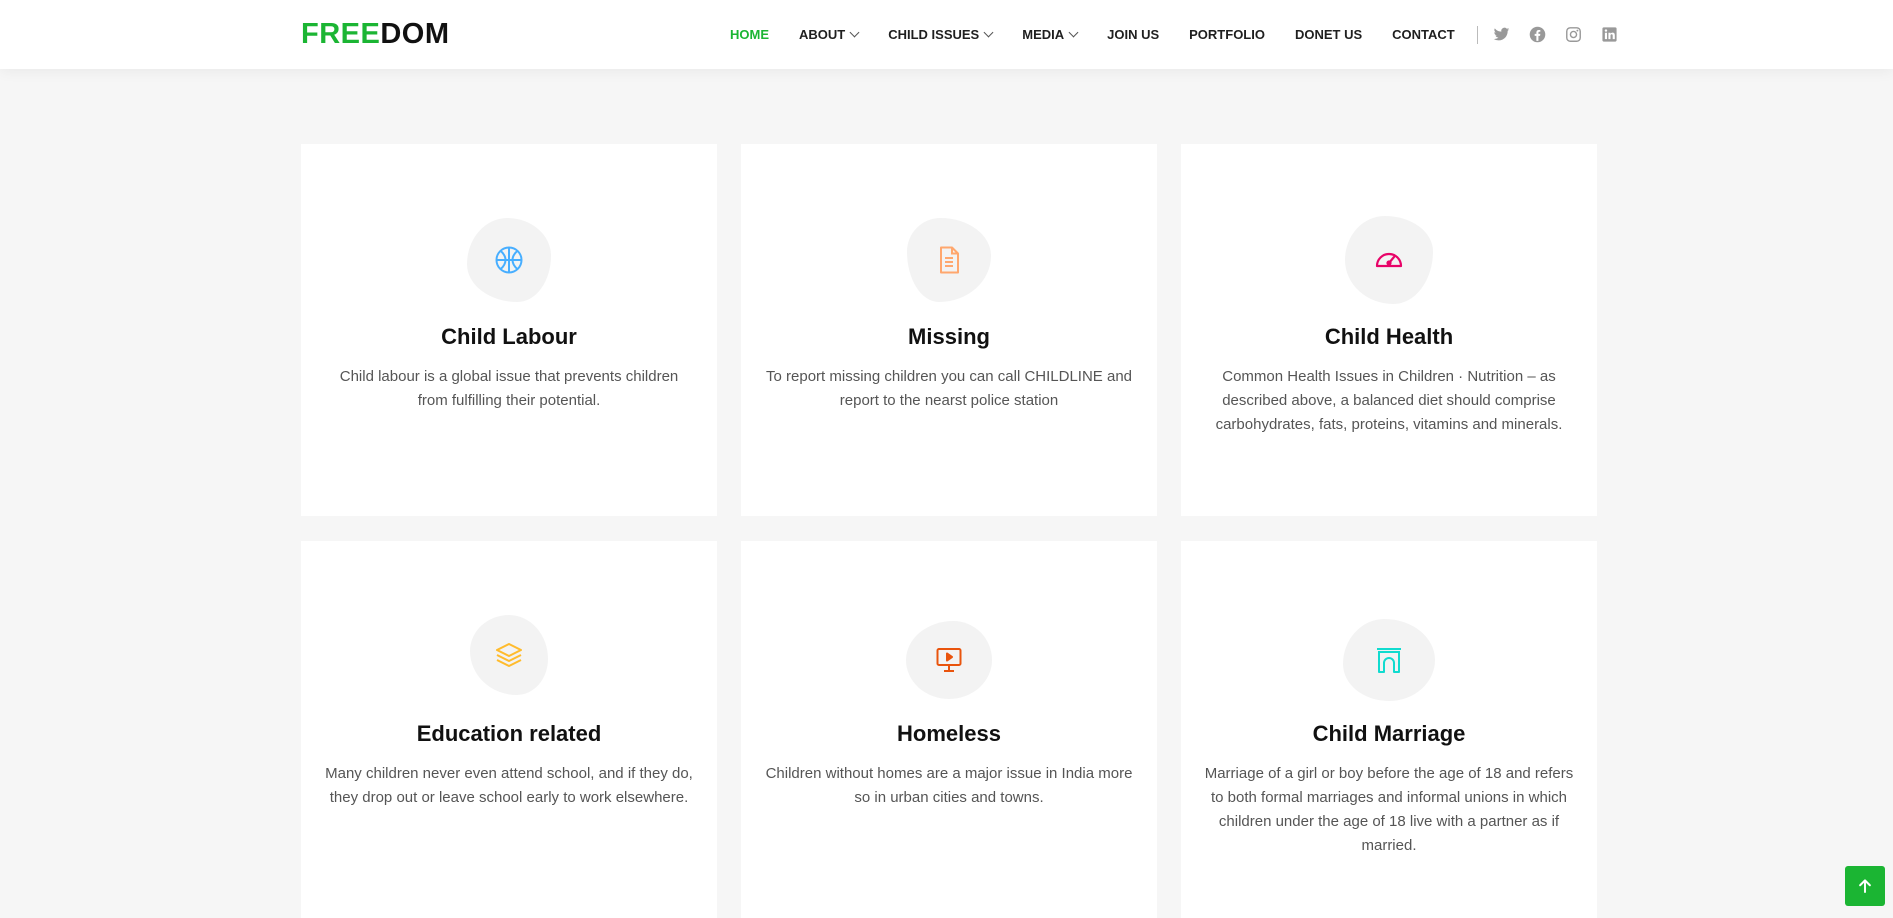  I want to click on nav-item-join-us: JOIN US, so click(1133, 34).